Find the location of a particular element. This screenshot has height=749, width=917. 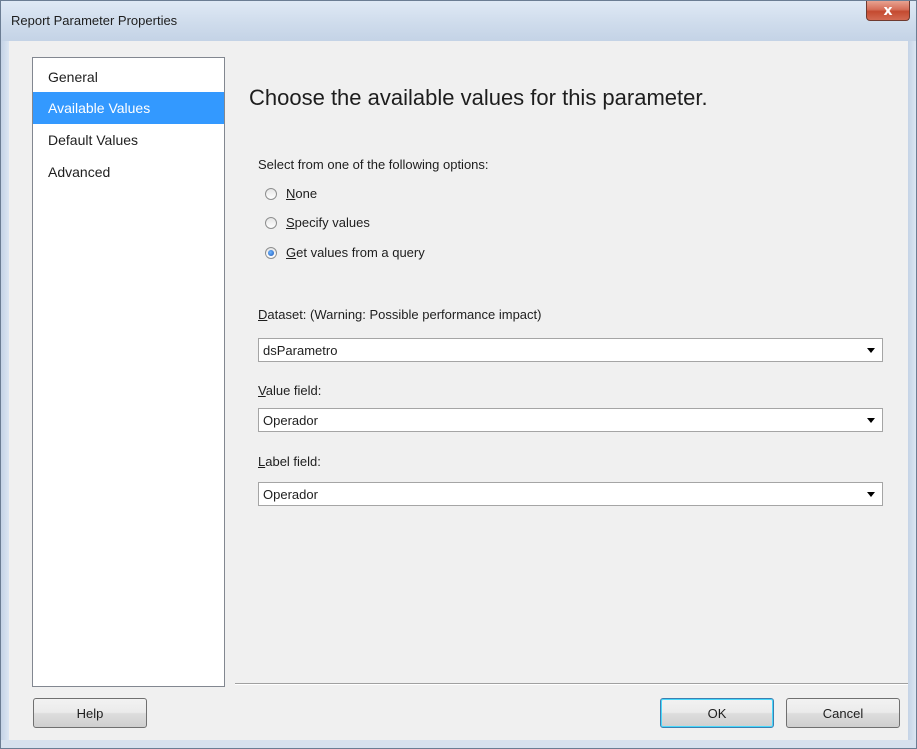

radio-get-values-from-query-label: Get values from a query is located at coordinates (355, 252).